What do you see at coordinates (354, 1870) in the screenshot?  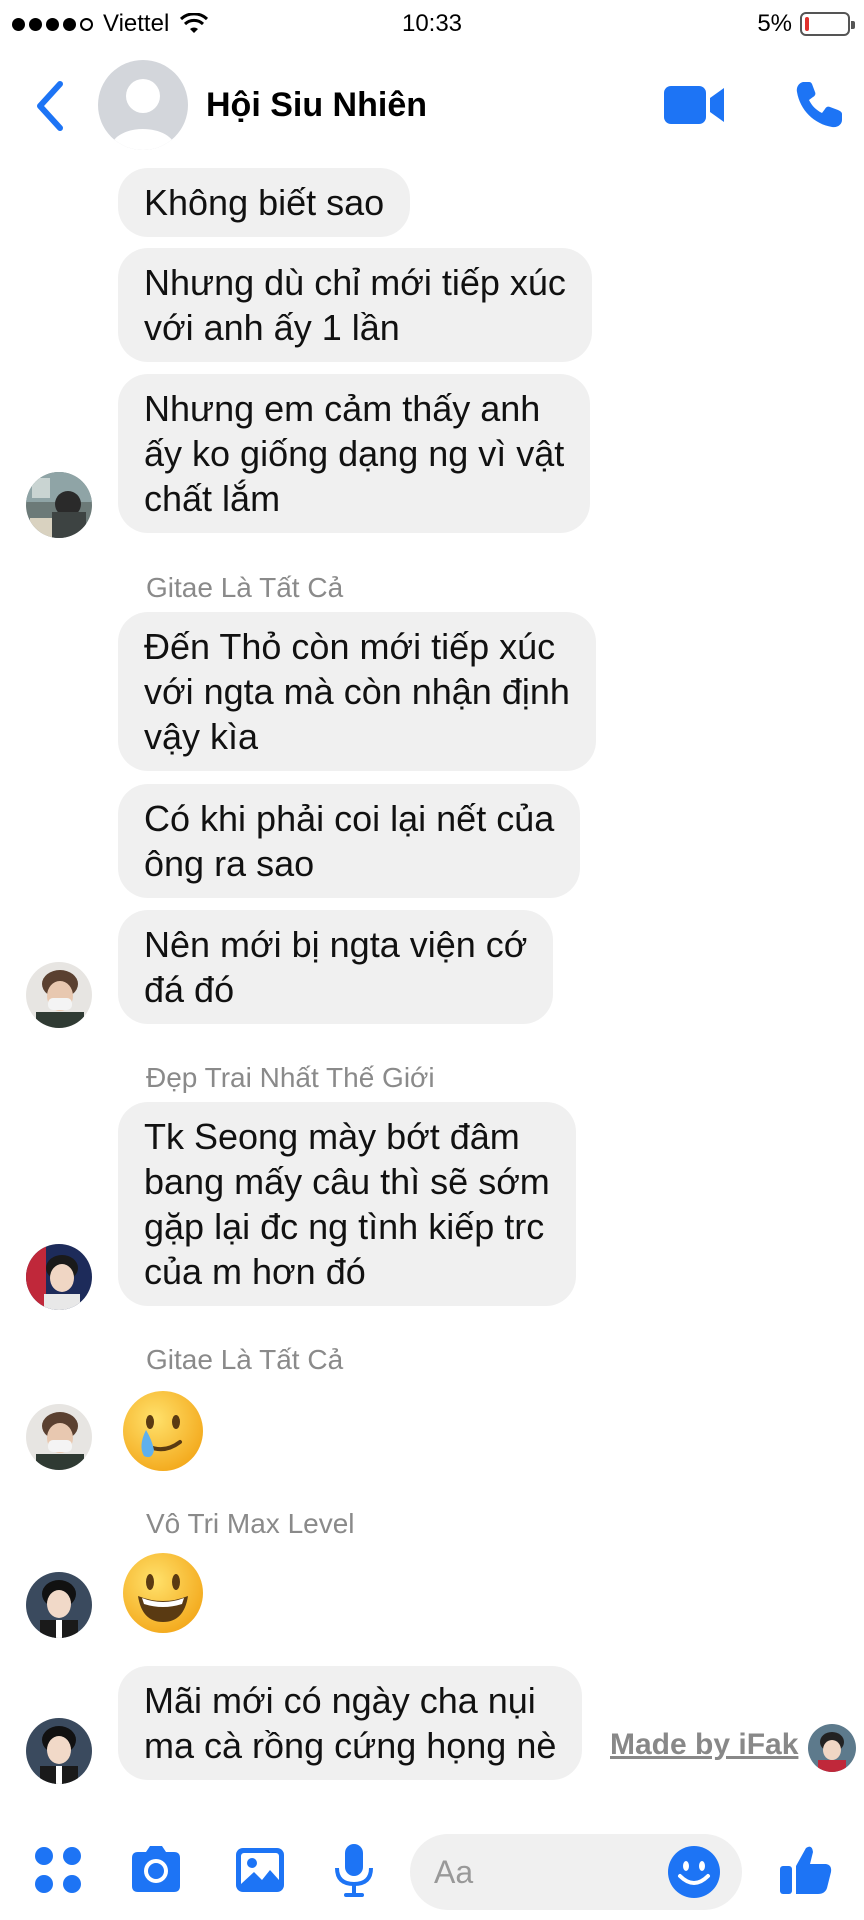 I see `microphone-icon` at bounding box center [354, 1870].